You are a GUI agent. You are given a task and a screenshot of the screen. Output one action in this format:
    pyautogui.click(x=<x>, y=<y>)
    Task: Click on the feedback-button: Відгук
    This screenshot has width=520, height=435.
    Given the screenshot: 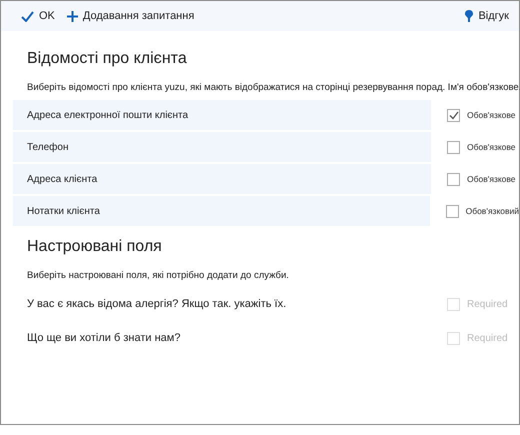 What is the action you would take?
    pyautogui.click(x=487, y=16)
    